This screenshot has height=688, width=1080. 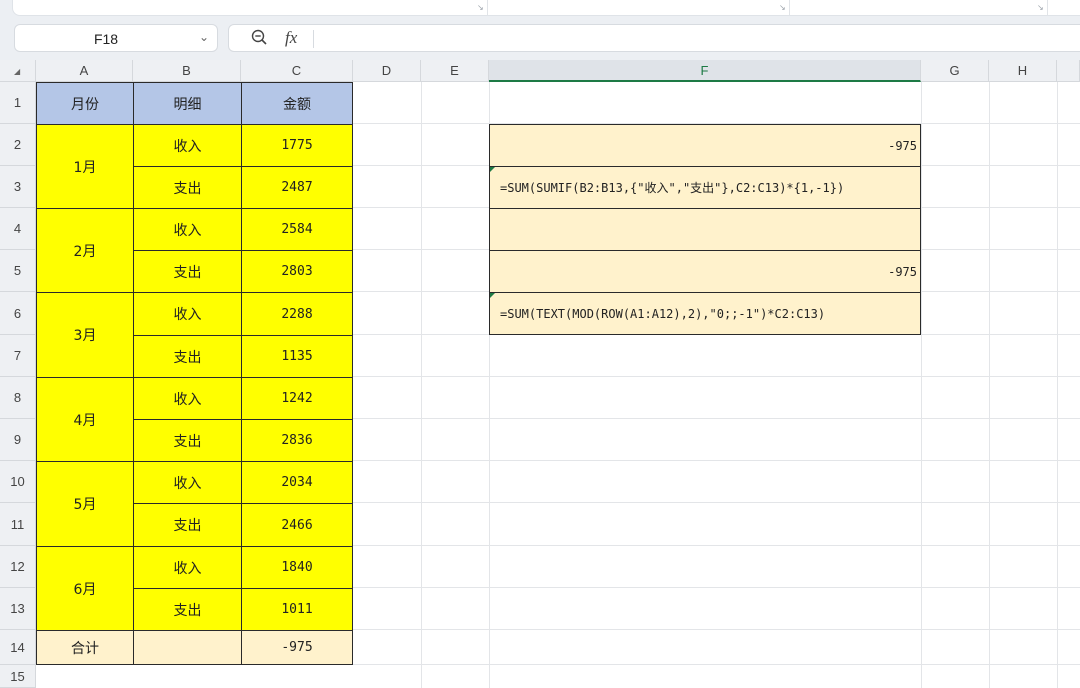 I want to click on cell-c4: 2584, so click(x=297, y=229).